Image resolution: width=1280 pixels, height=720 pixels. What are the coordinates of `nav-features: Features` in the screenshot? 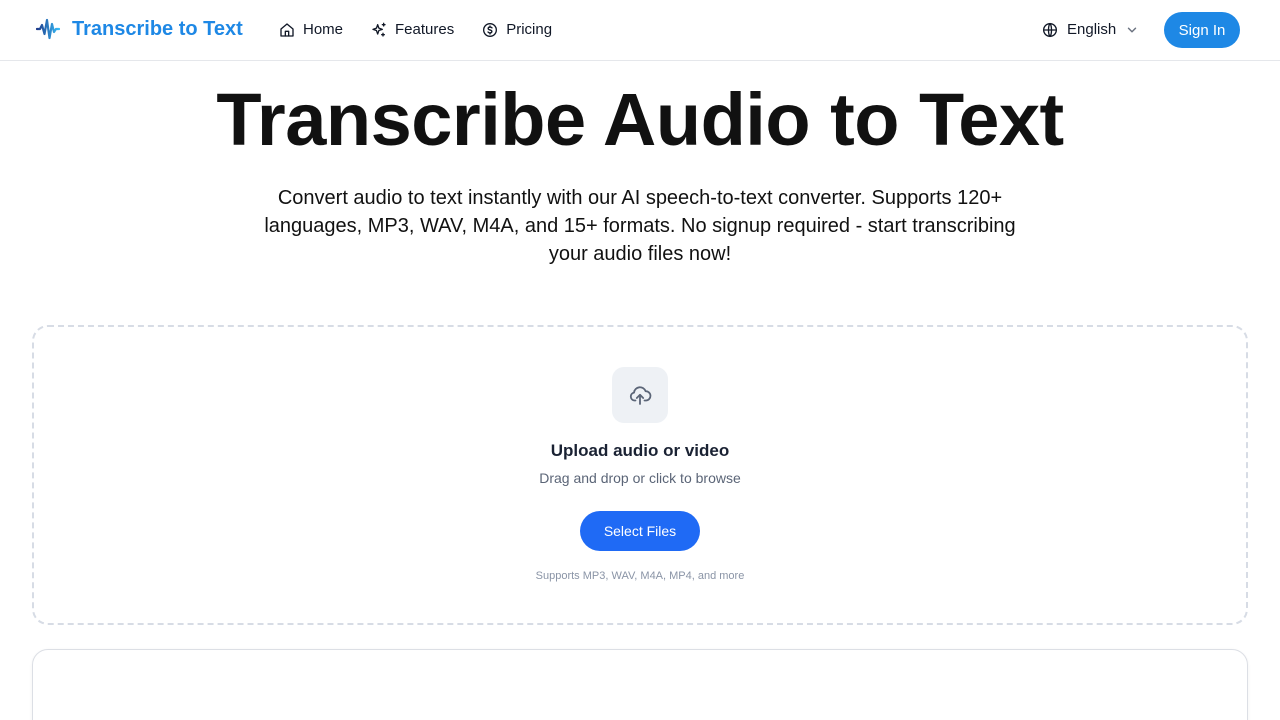 It's located at (412, 30).